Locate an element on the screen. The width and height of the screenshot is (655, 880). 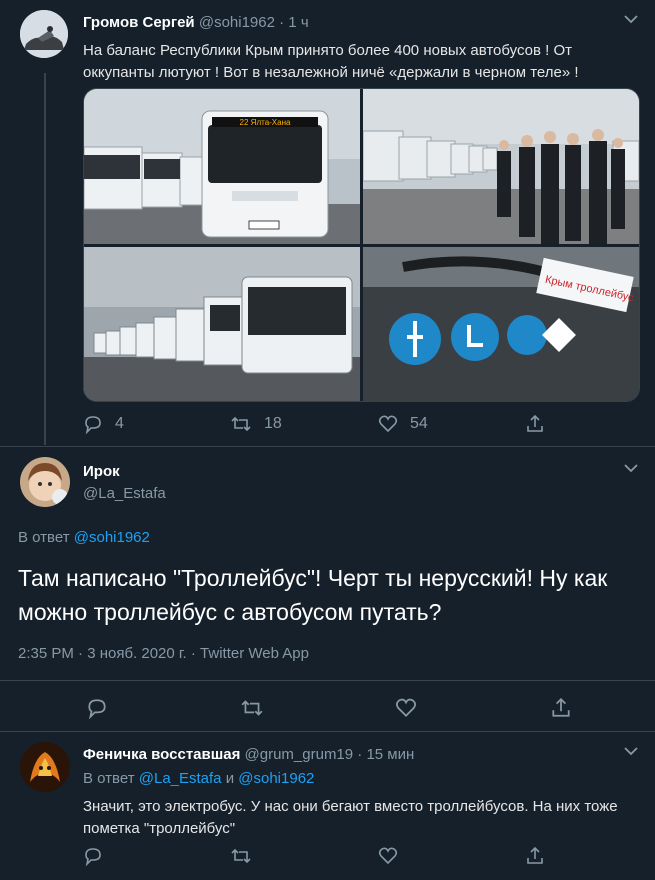
tweet-header: Феничка восставшая @grum_grum19 · 15 мин is located at coordinates (248, 754).